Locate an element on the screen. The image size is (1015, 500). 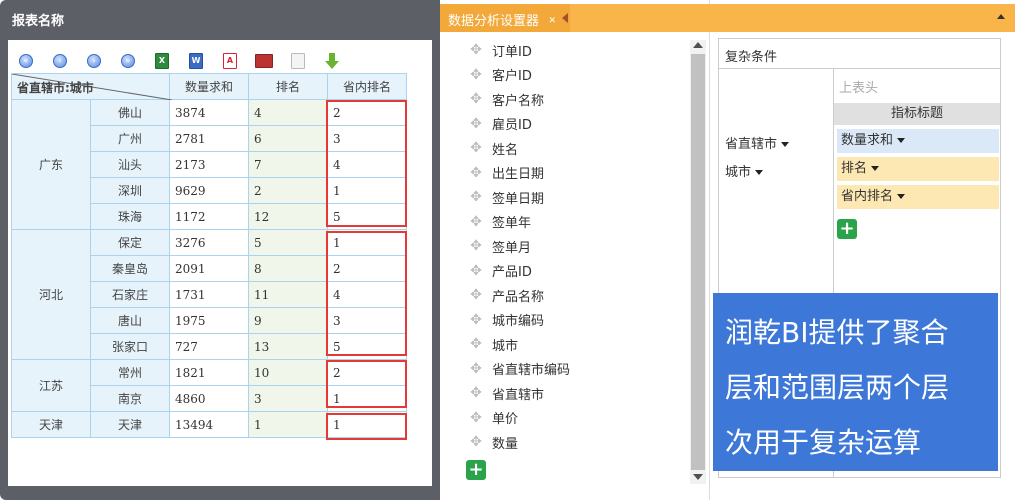
text-export-icon is located at coordinates (298, 61).